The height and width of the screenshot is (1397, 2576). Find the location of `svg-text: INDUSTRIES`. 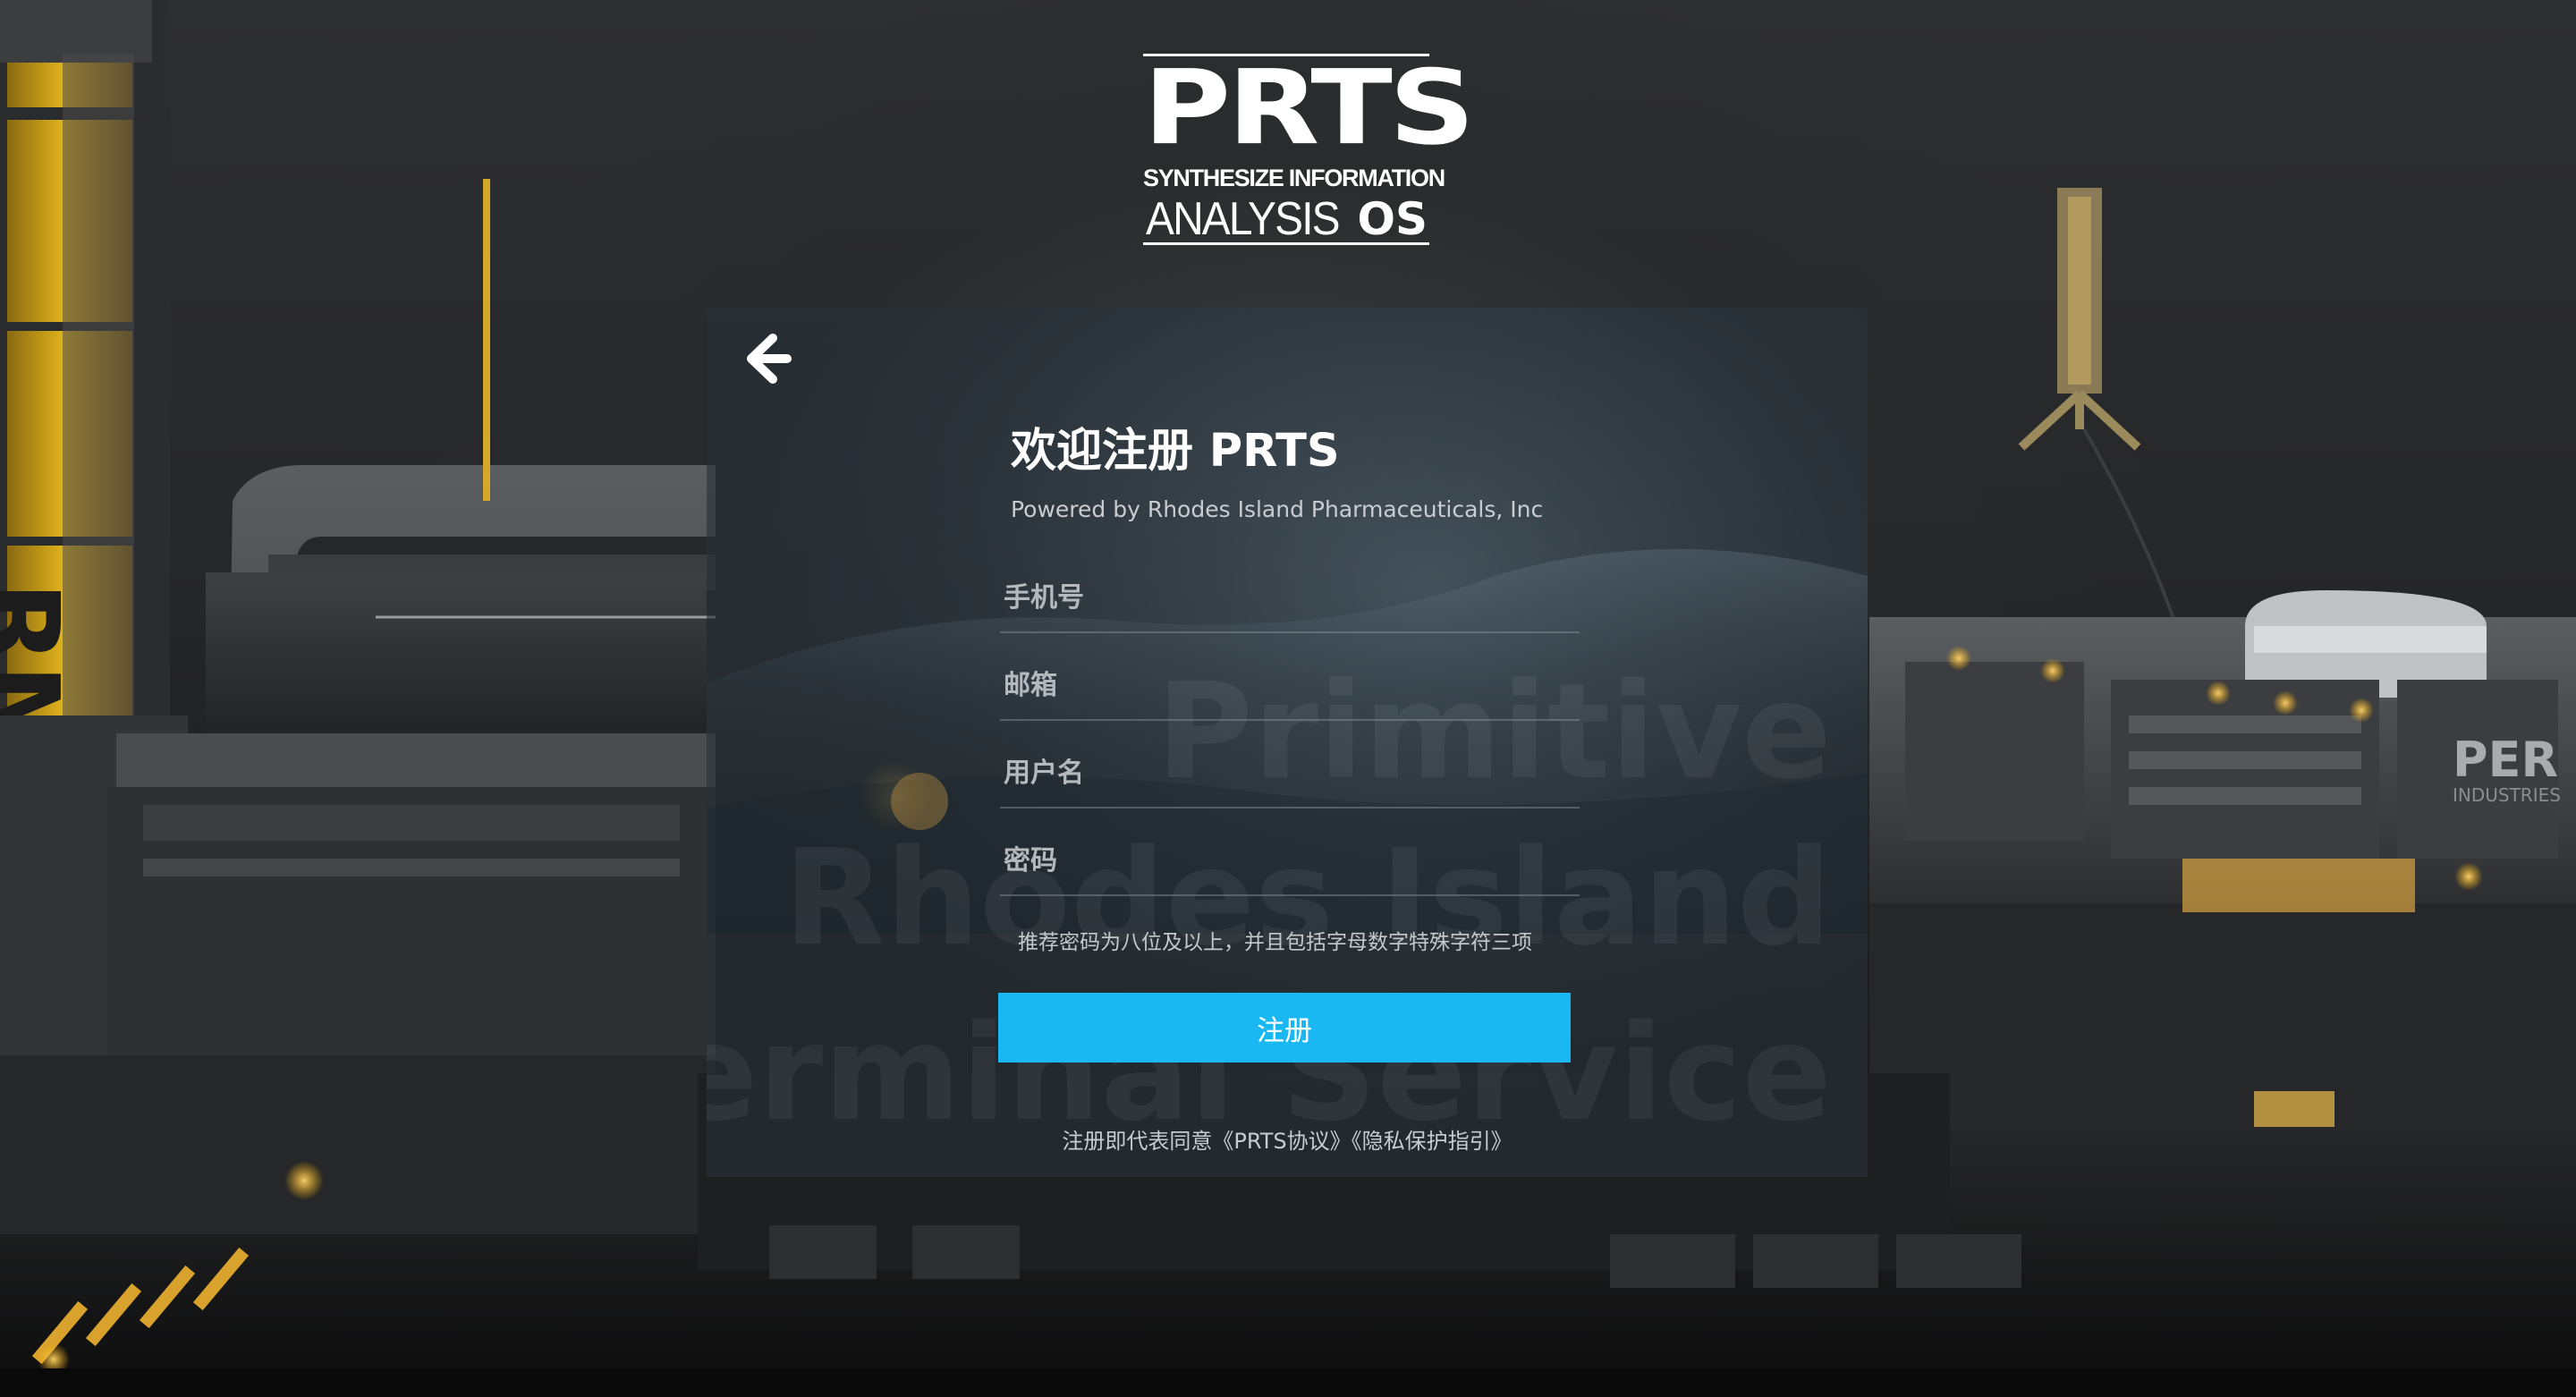

svg-text: INDUSTRIES is located at coordinates (2507, 795).